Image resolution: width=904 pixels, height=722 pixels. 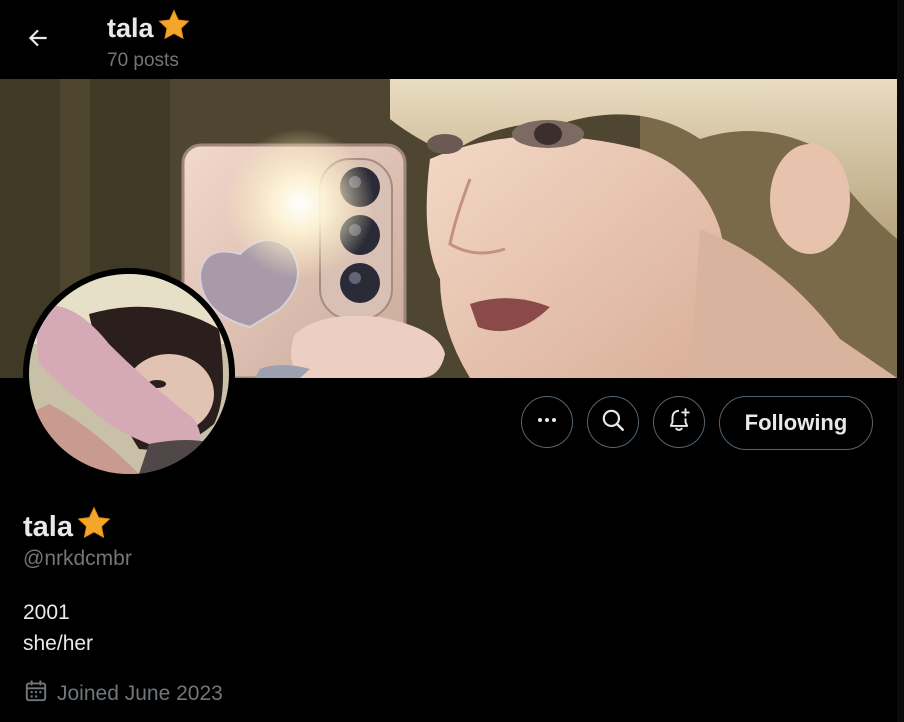 I want to click on profile-avatar, so click(x=129, y=374).